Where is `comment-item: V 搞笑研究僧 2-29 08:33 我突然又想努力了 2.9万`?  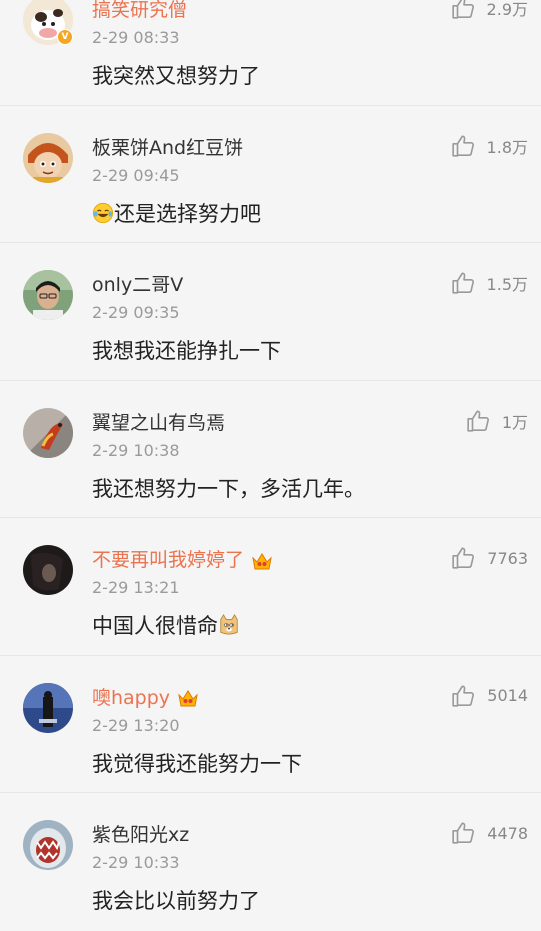
comment-item: V 搞笑研究僧 2-29 08:33 我突然又想努力了 2.9万 is located at coordinates (270, 53).